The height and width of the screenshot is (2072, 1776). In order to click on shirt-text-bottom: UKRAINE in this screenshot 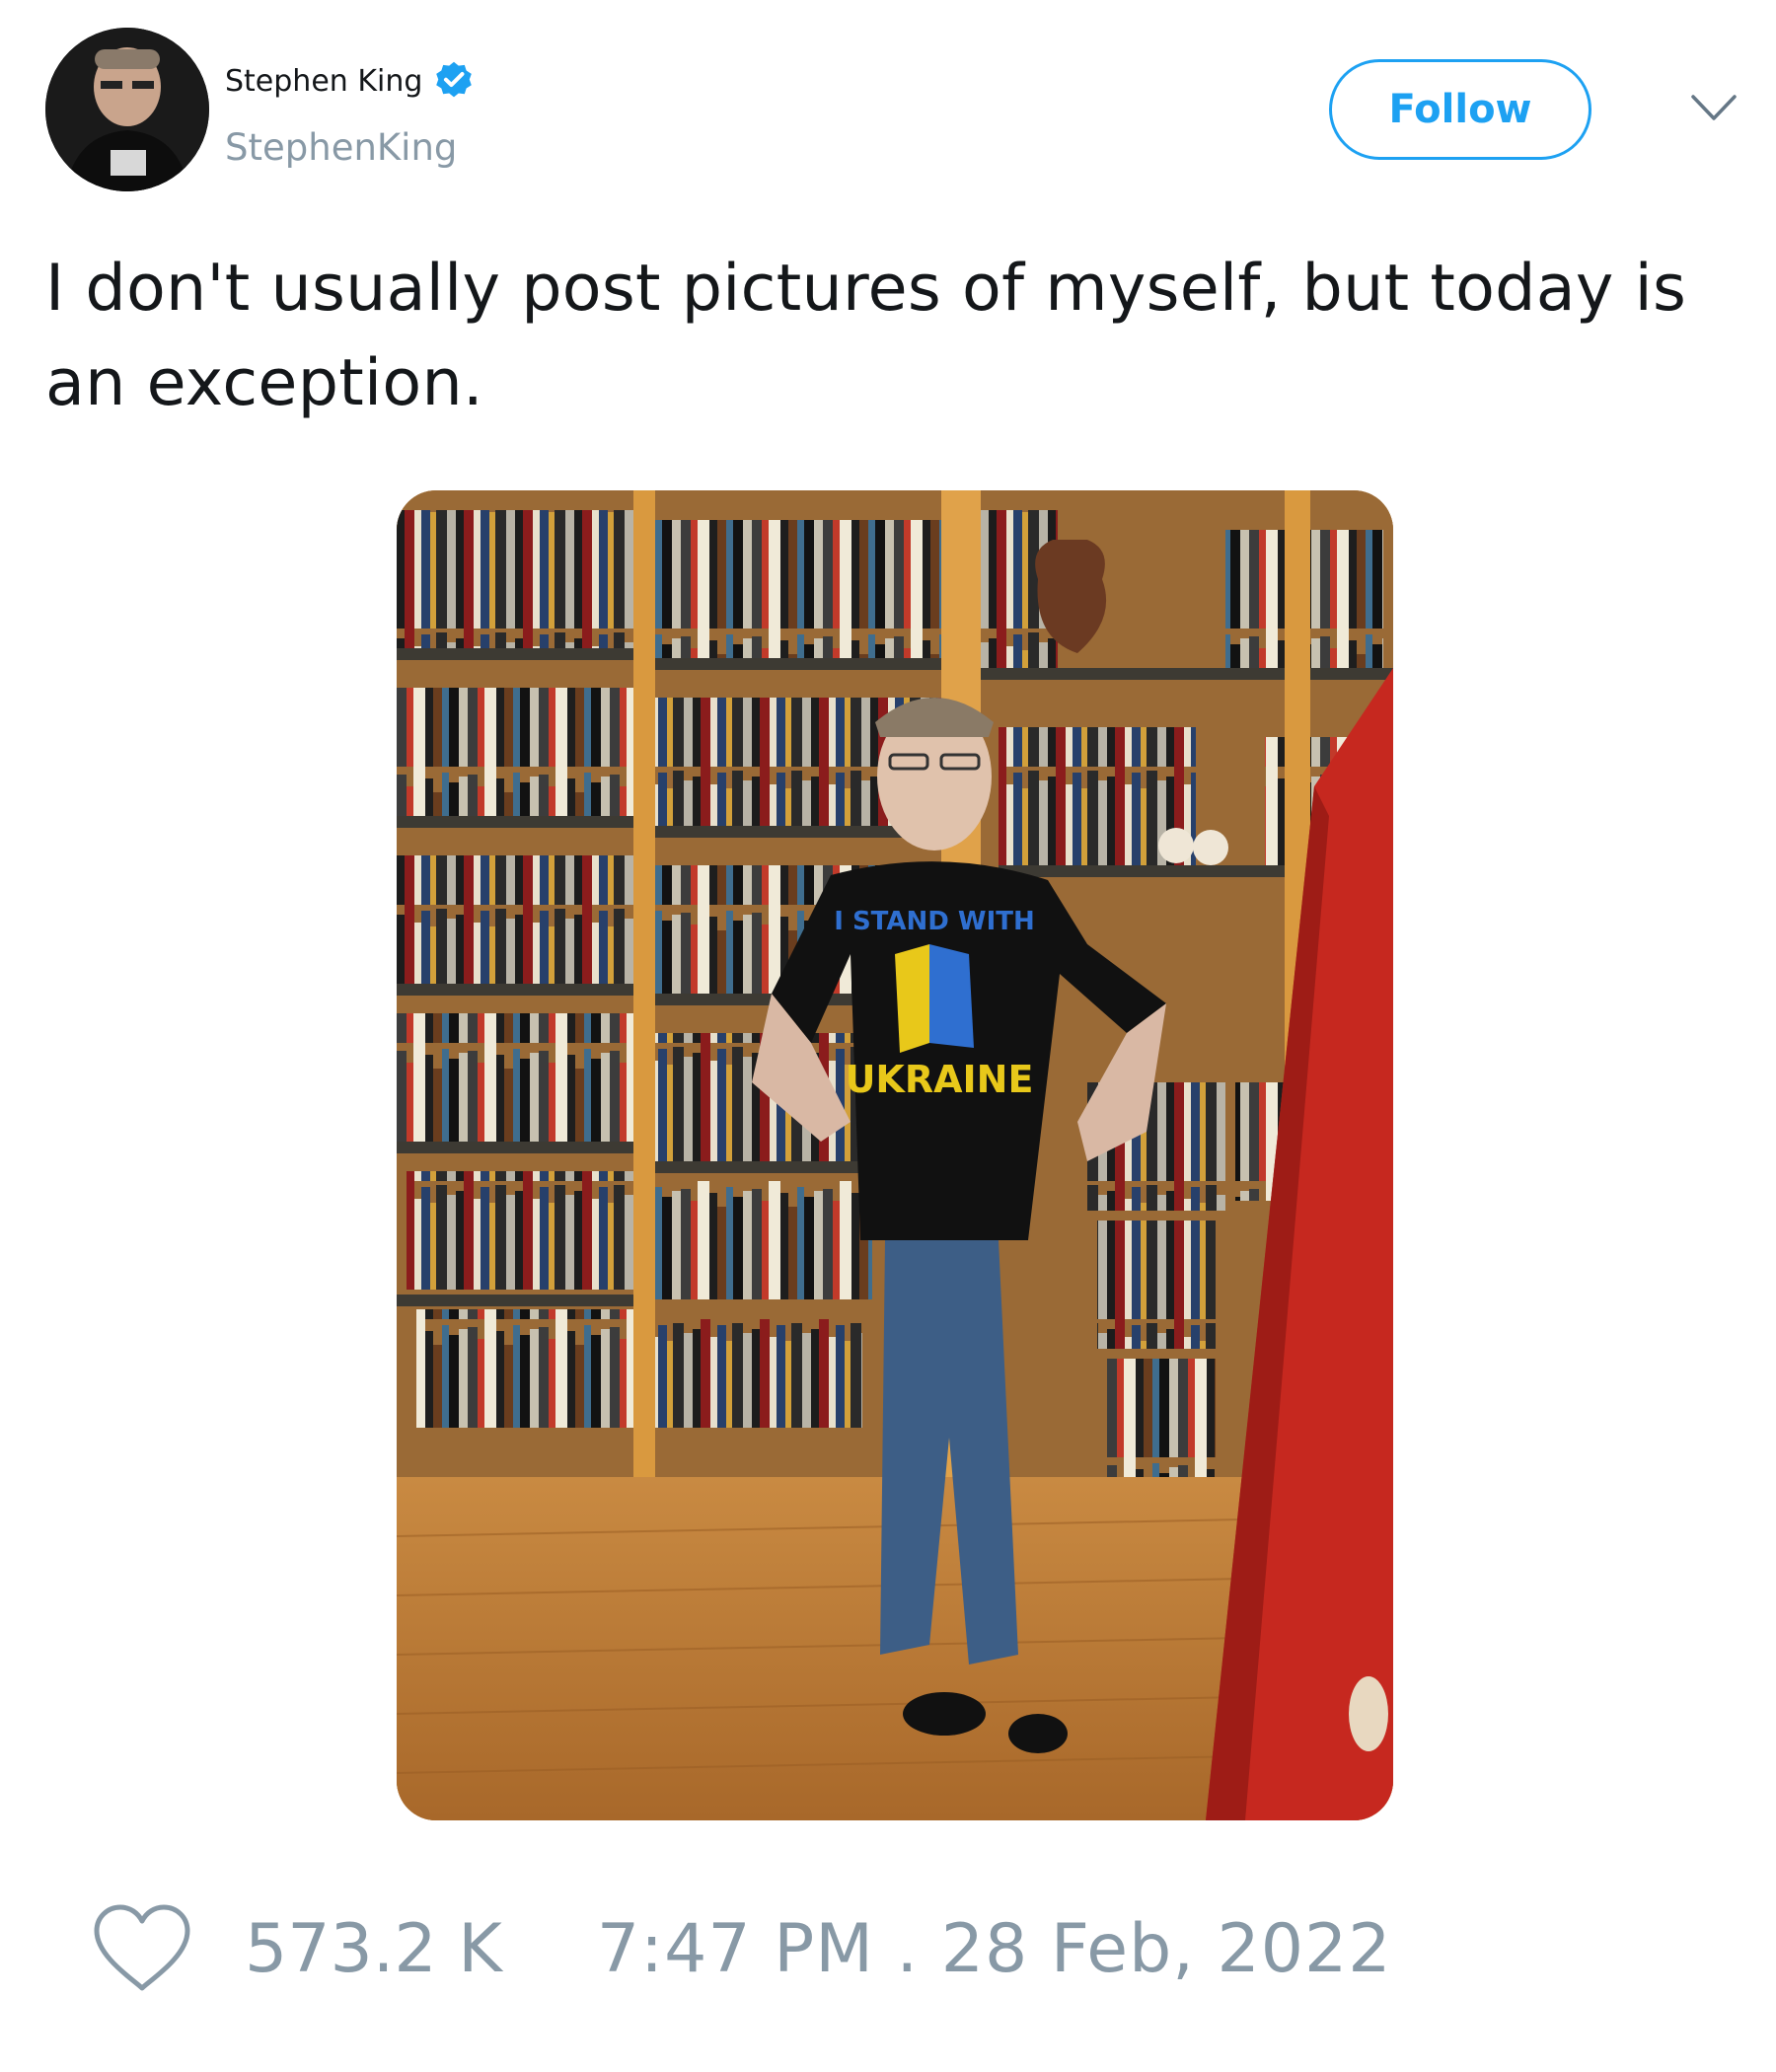, I will do `click(940, 1079)`.